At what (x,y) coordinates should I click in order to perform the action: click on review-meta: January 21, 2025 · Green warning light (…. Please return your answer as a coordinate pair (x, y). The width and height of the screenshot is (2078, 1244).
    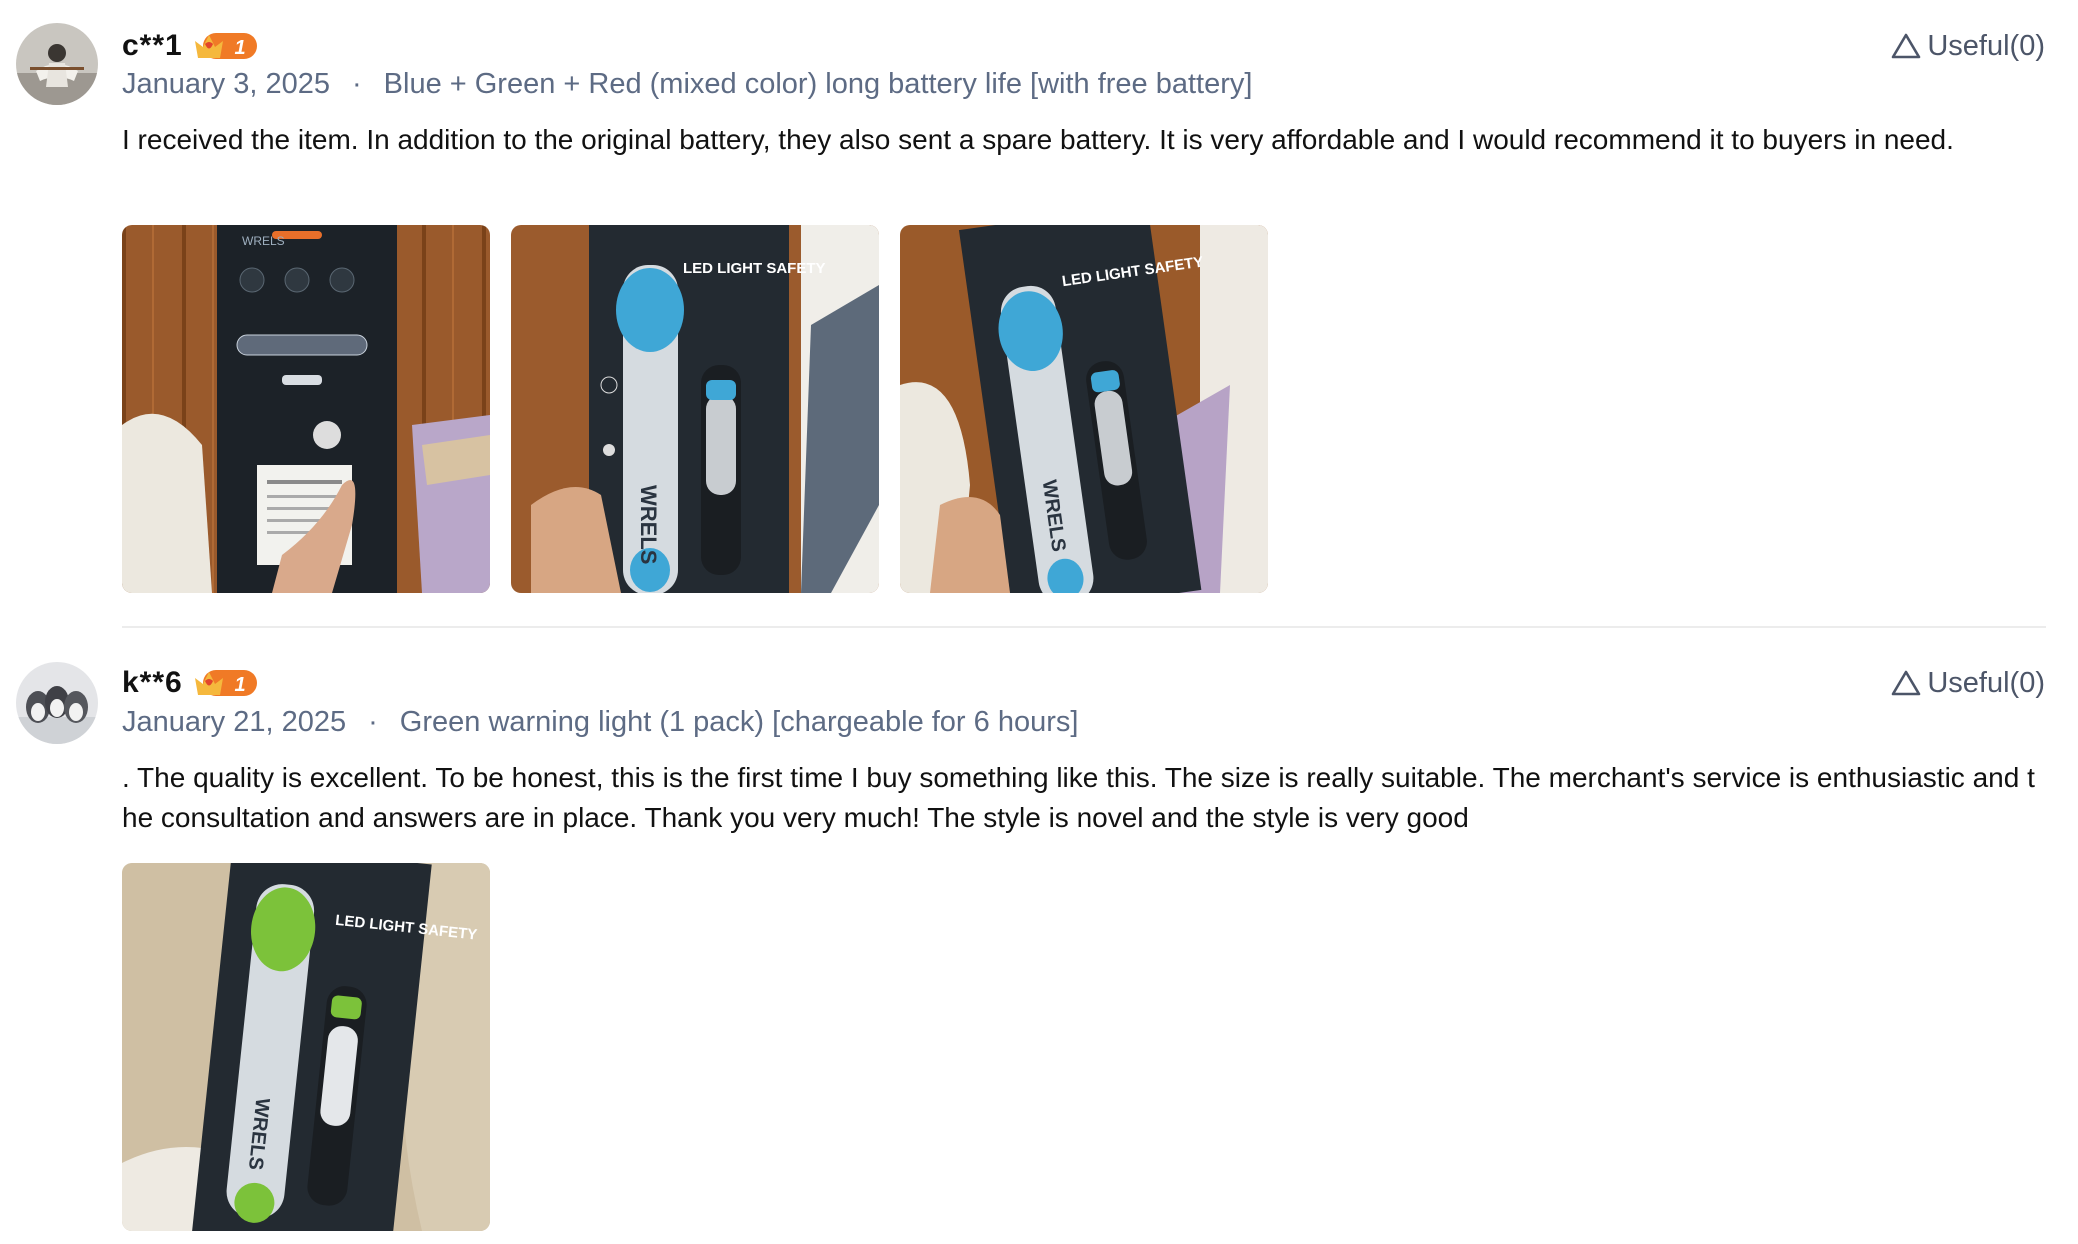
    Looking at the image, I should click on (600, 722).